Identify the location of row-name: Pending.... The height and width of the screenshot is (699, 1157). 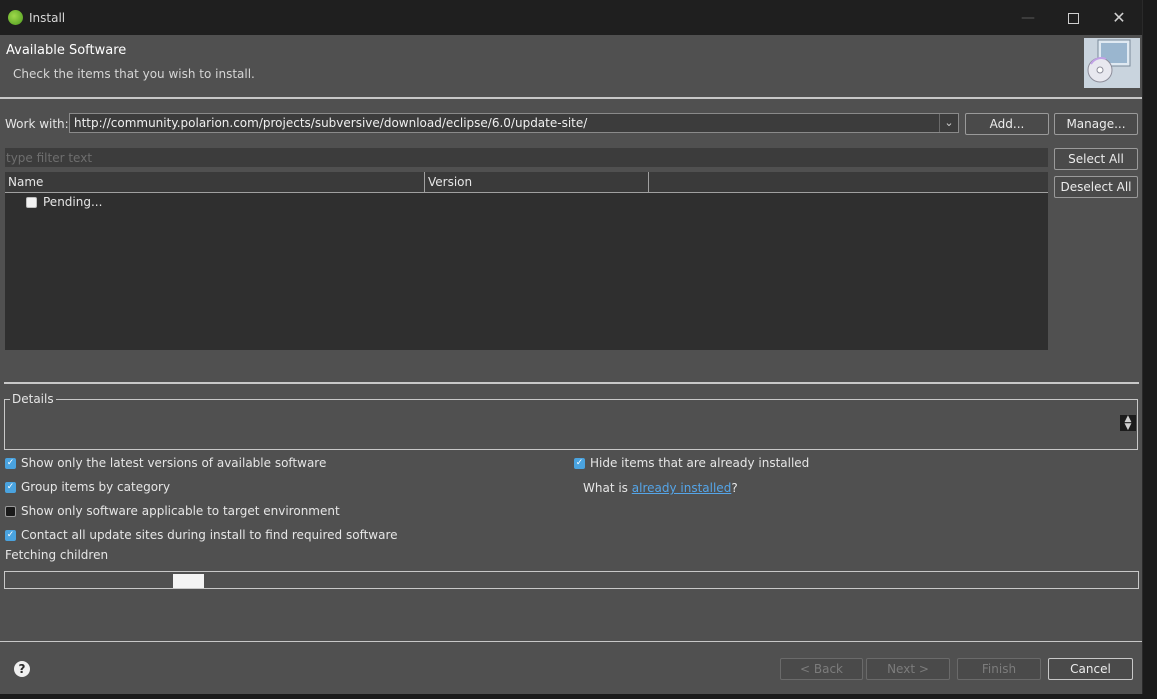
(73, 202).